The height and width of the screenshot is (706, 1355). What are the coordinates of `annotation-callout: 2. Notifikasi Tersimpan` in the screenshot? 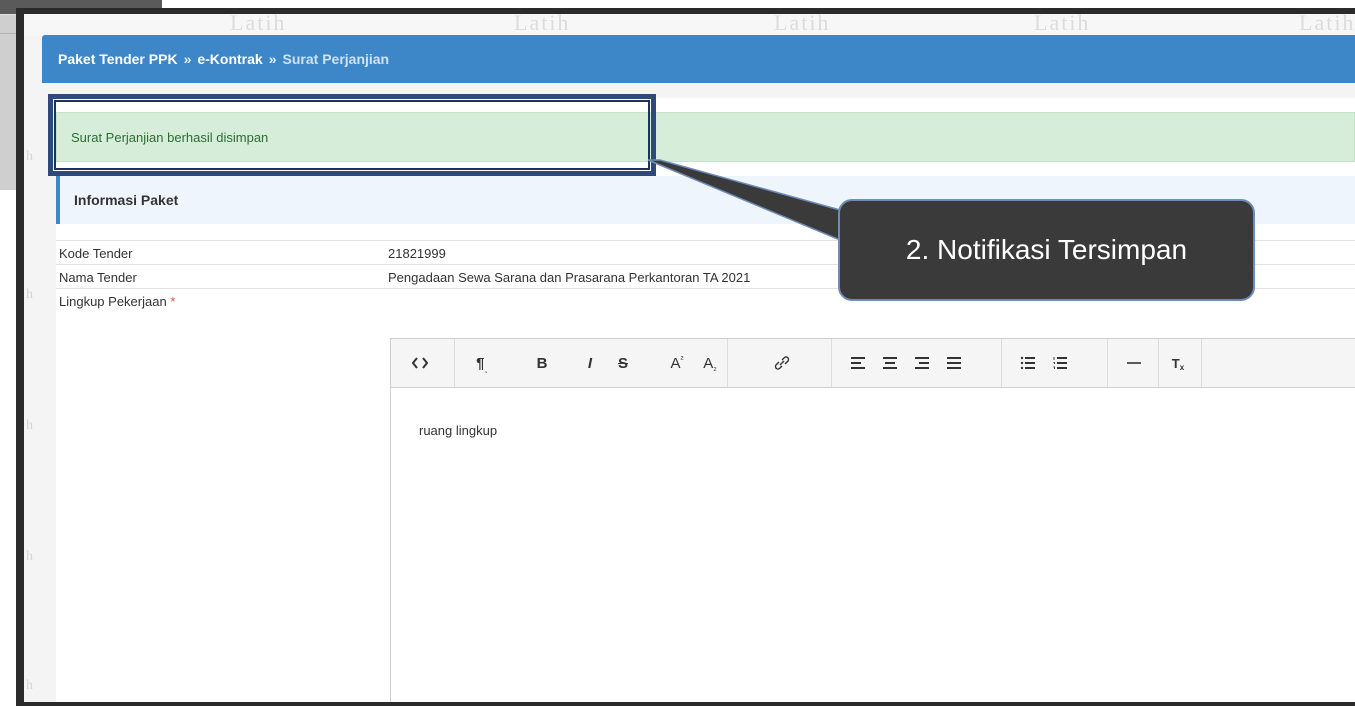 It's located at (1046, 250).